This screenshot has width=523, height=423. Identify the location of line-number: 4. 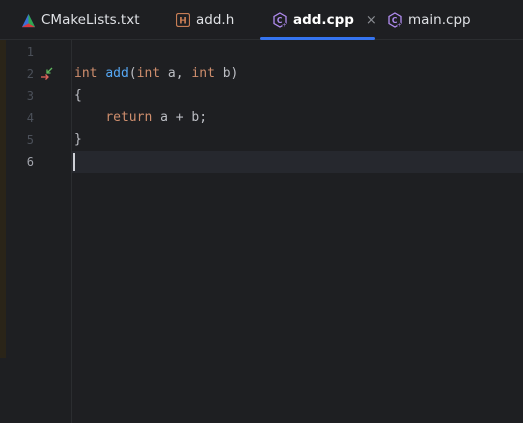
(30, 118).